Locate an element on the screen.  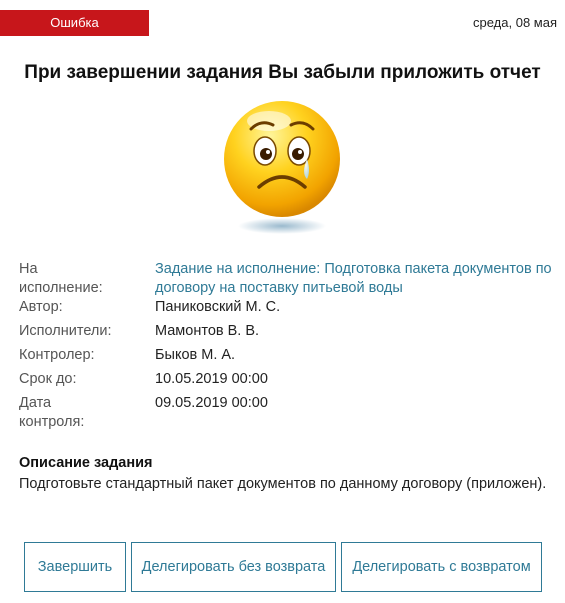
sad-smiley-icon is located at coordinates (282, 167).